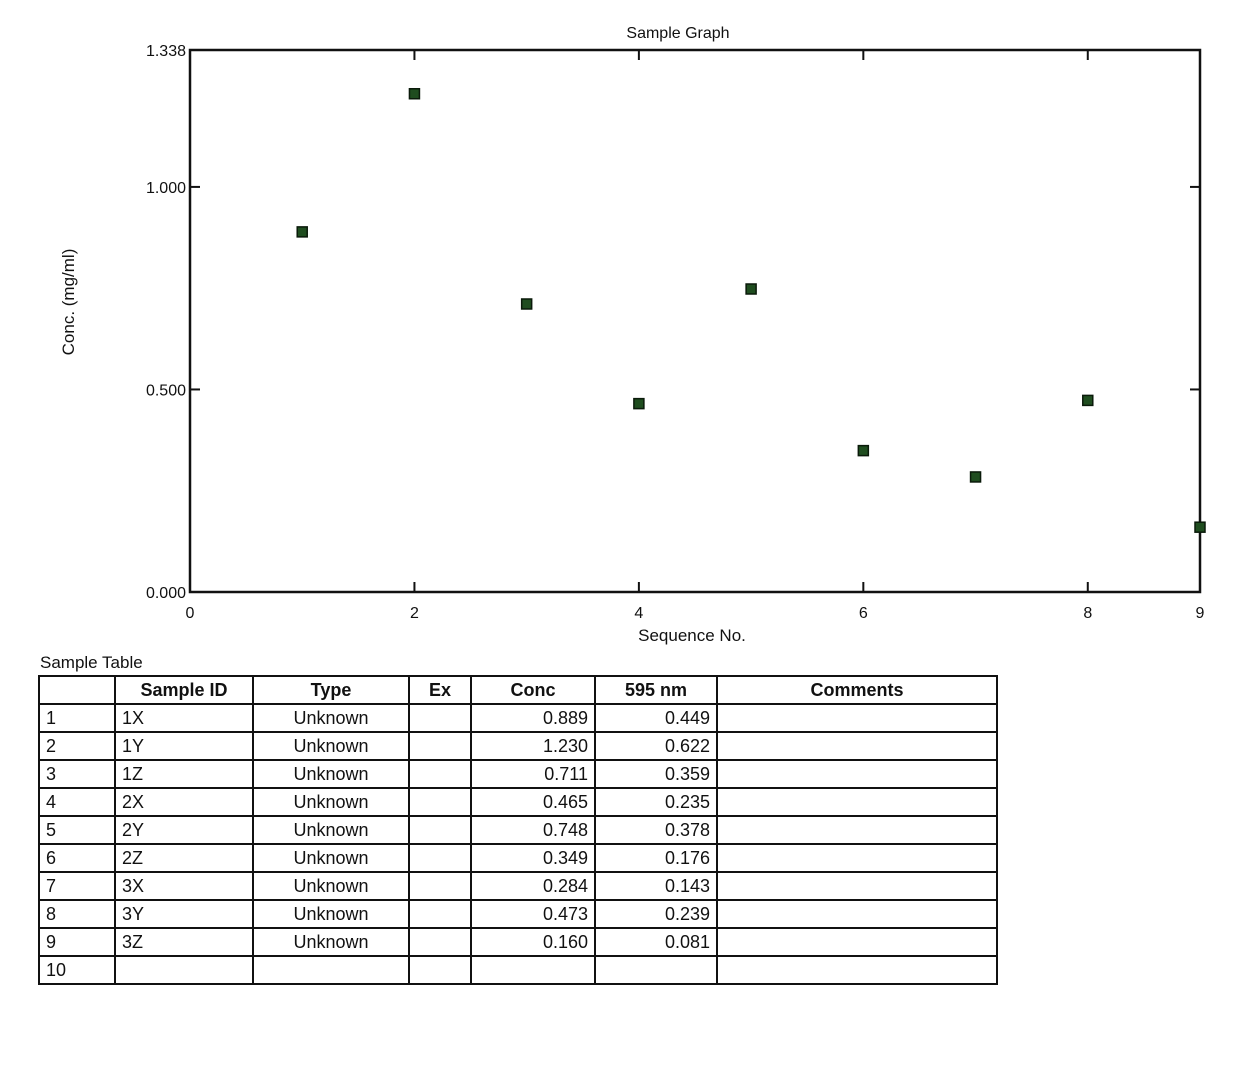  What do you see at coordinates (184, 886) in the screenshot?
I see `sample-id-cell: 3X` at bounding box center [184, 886].